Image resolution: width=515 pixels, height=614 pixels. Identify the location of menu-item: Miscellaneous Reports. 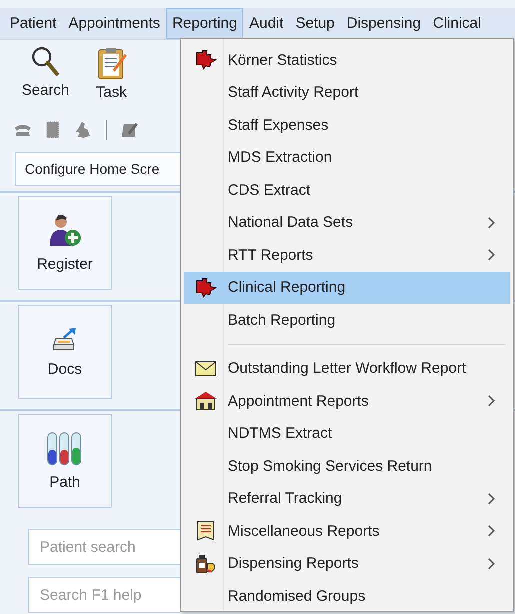
(347, 531).